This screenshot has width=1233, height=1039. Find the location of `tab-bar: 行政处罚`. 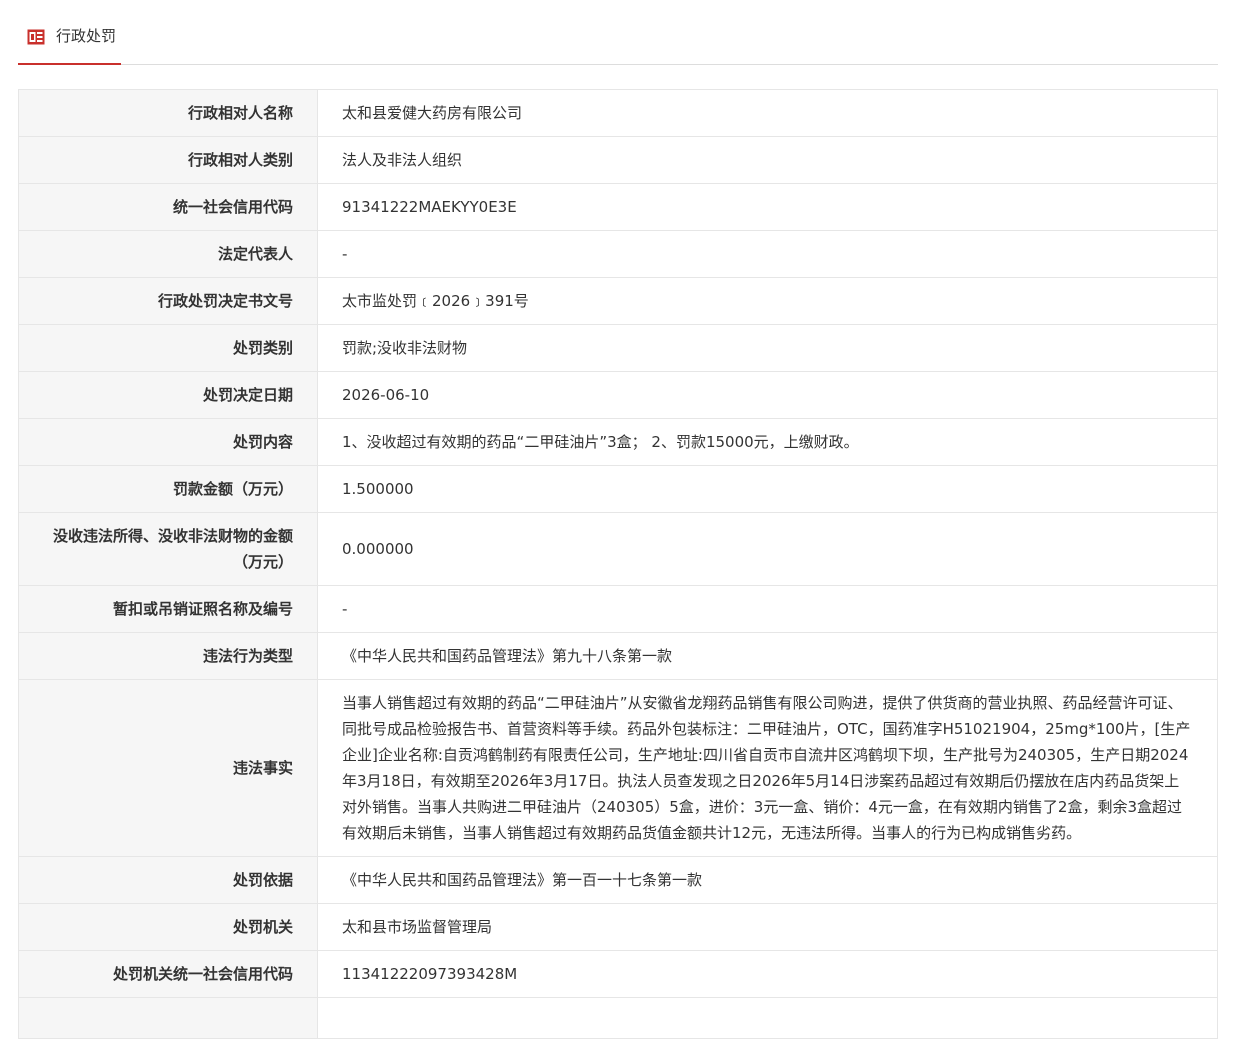

tab-bar: 行政处罚 is located at coordinates (618, 32).